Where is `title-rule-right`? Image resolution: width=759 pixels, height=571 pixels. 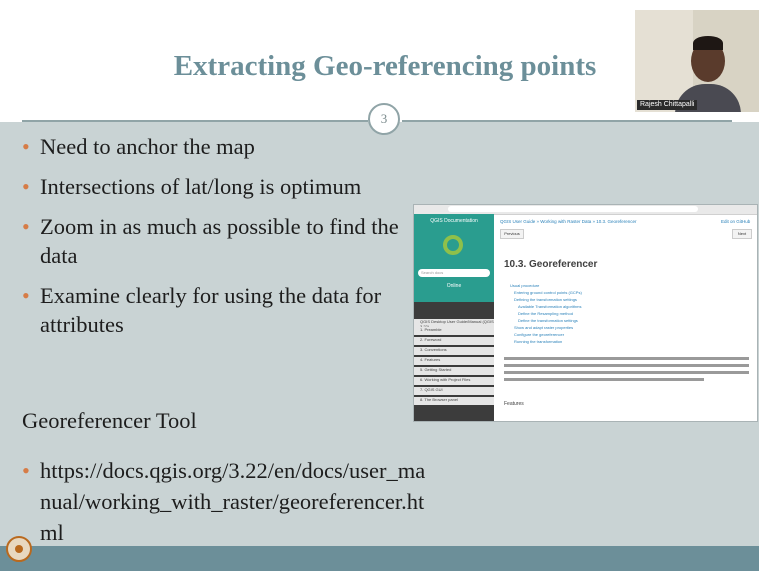 title-rule-right is located at coordinates (567, 121).